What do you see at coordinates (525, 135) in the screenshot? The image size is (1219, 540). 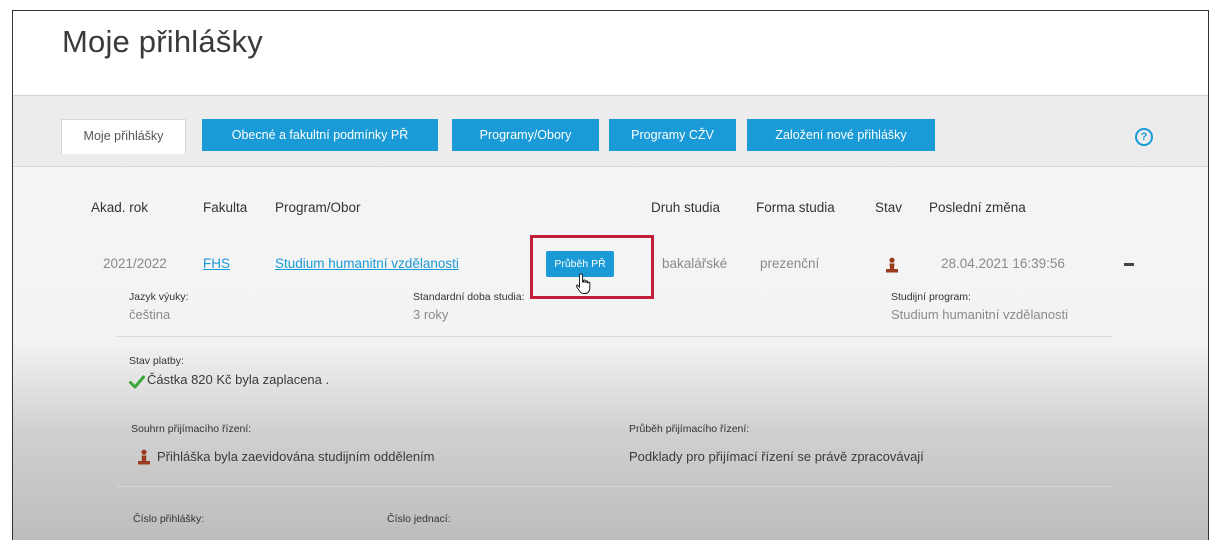 I see `tab-programs: Programy/Obory` at bounding box center [525, 135].